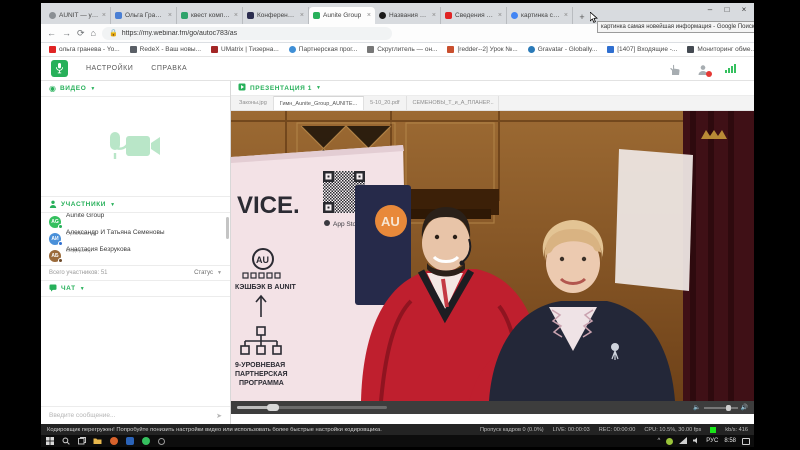 The height and width of the screenshot is (450, 800). I want to click on camera-icon: ◉, so click(52, 88).